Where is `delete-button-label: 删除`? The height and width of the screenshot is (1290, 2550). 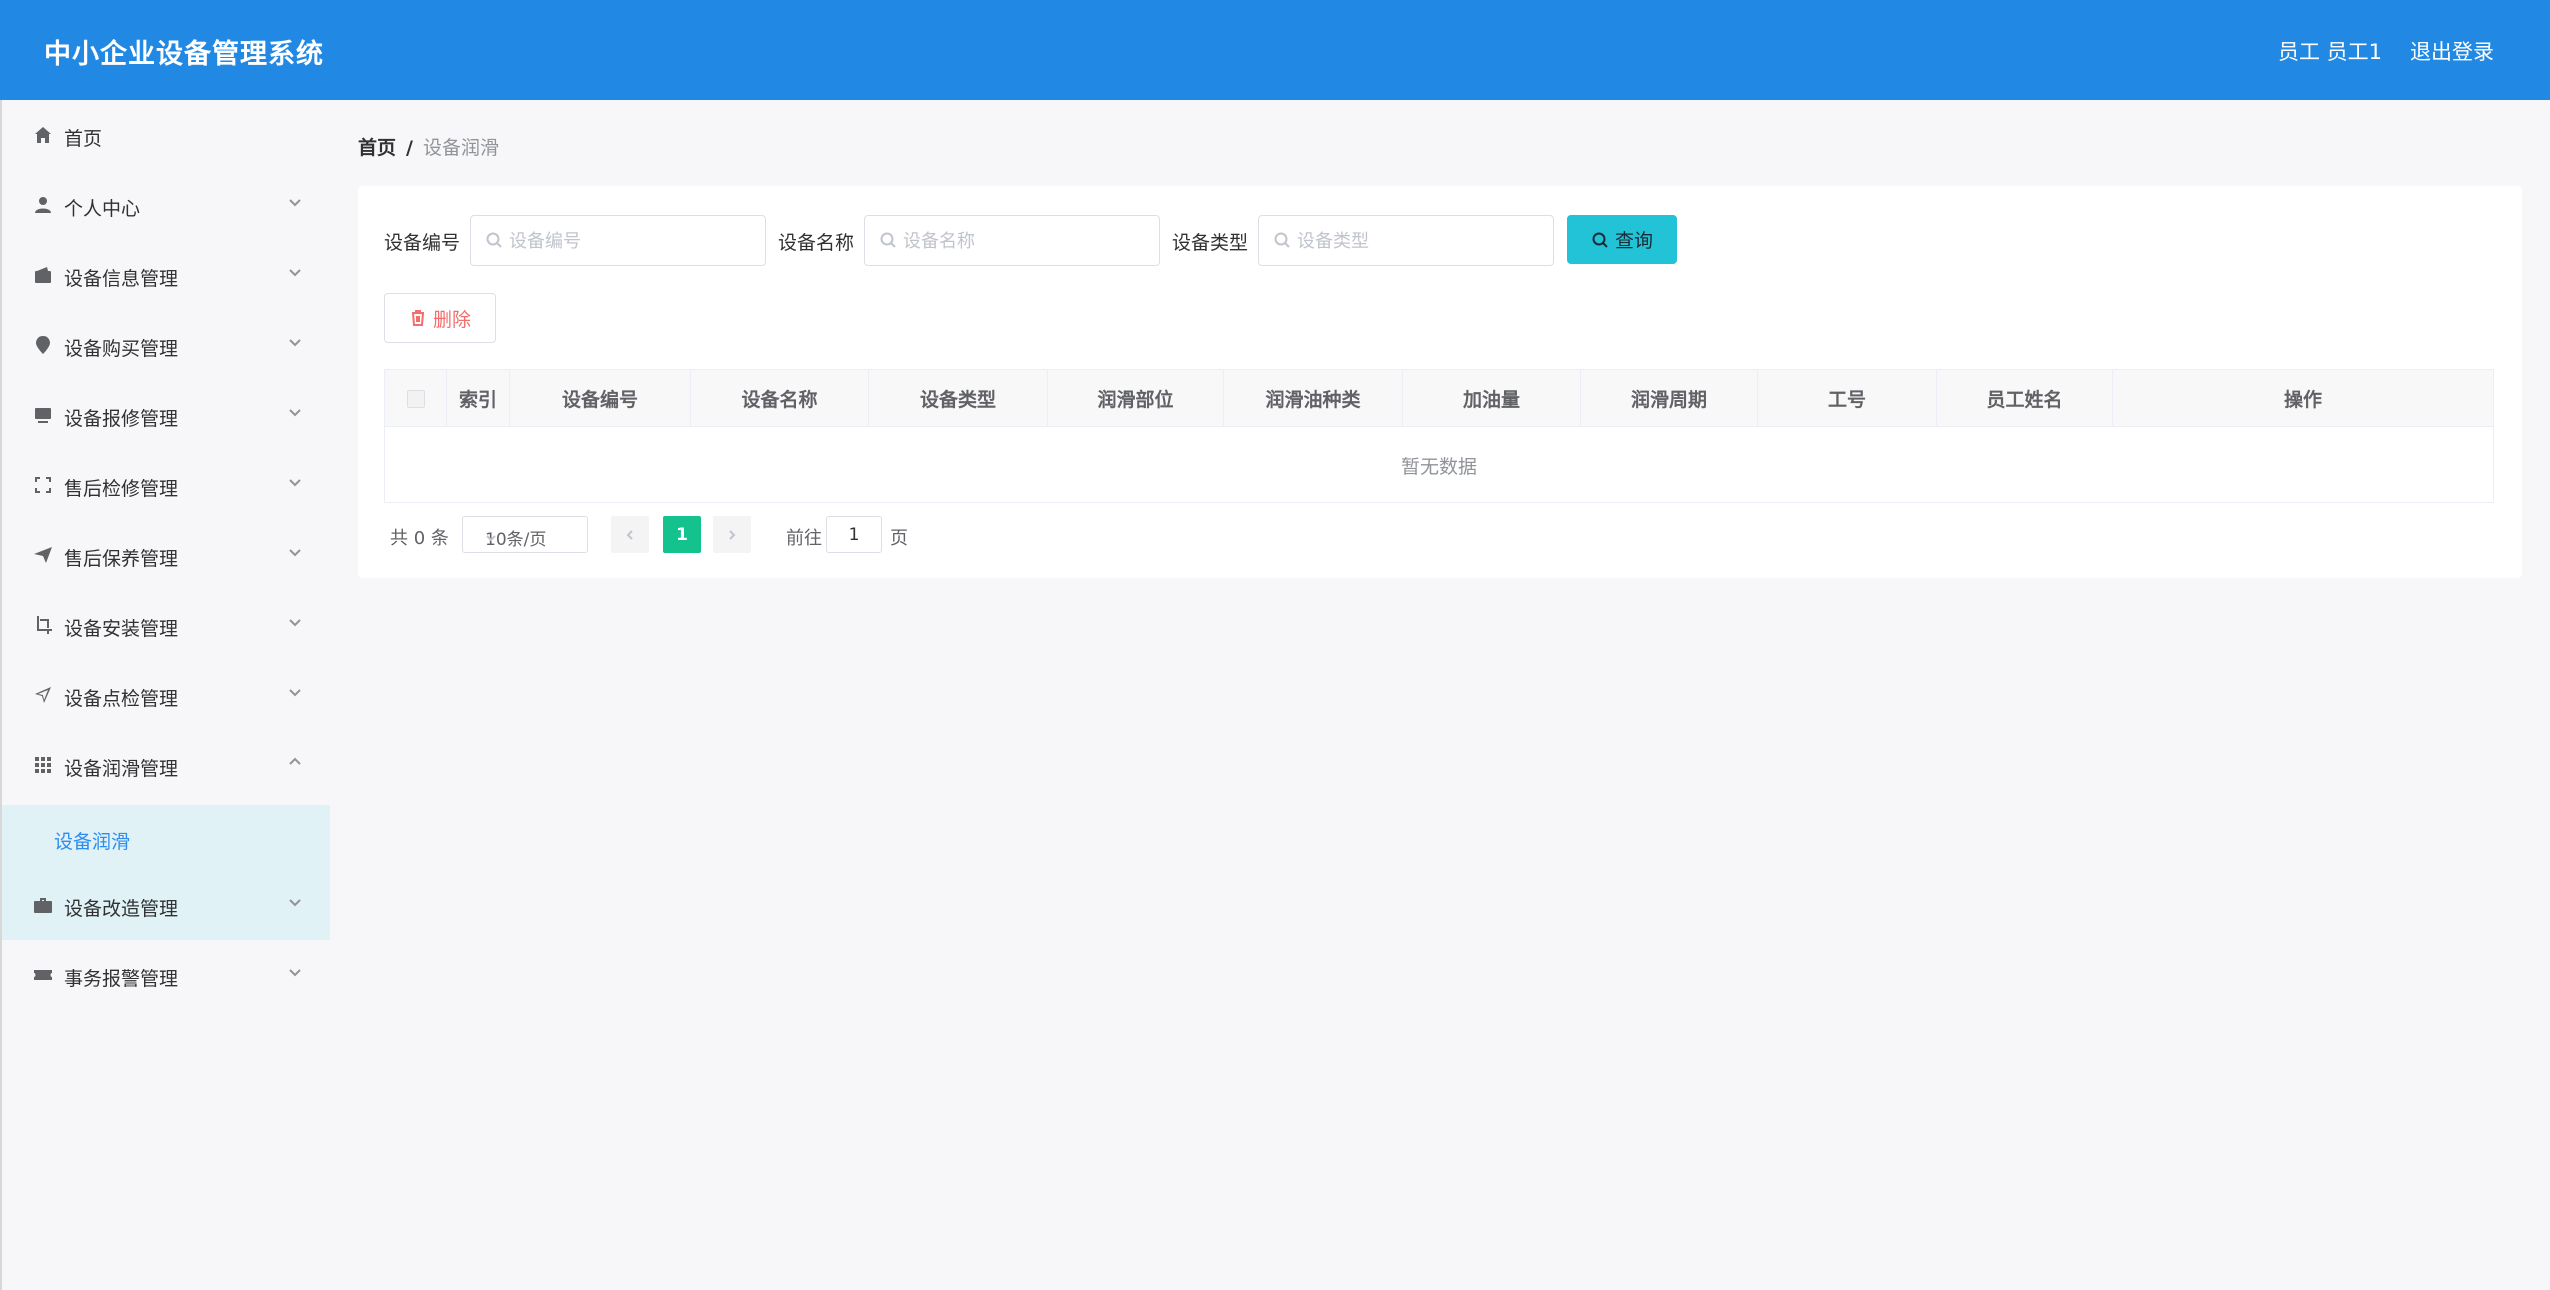
delete-button-label: 删除 is located at coordinates (451, 319).